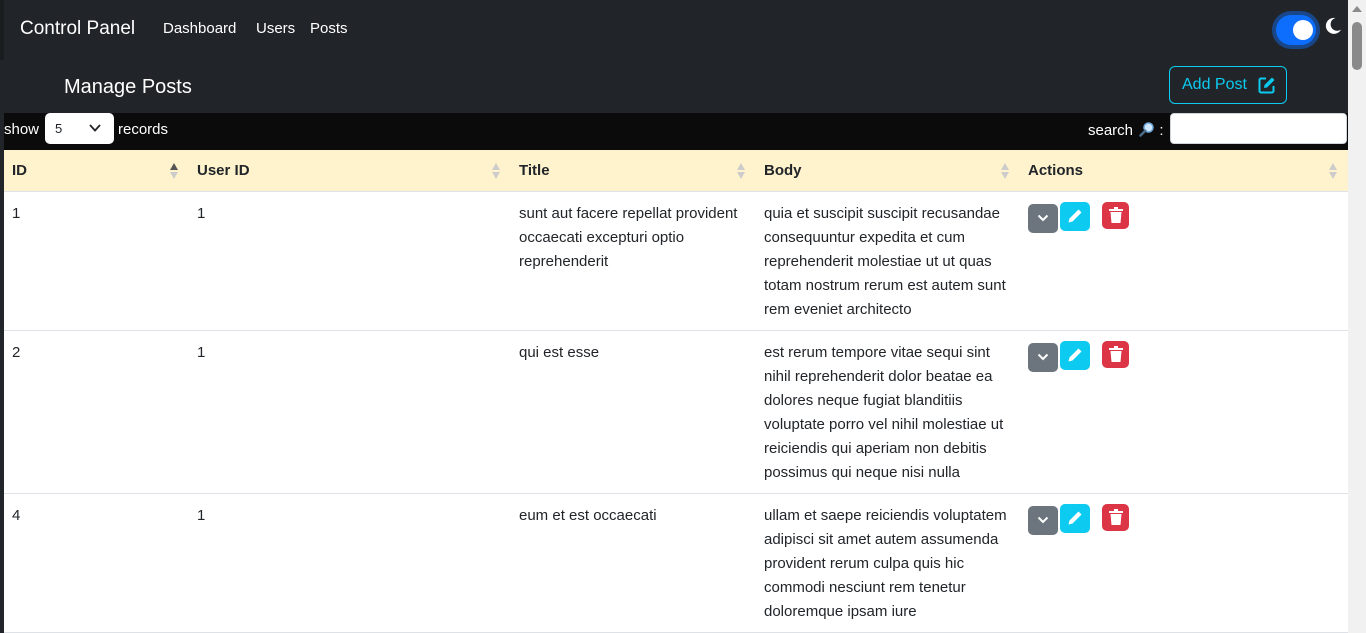 Image resolution: width=1366 pixels, height=633 pixels. What do you see at coordinates (96, 563) in the screenshot?
I see `cell-id: 4` at bounding box center [96, 563].